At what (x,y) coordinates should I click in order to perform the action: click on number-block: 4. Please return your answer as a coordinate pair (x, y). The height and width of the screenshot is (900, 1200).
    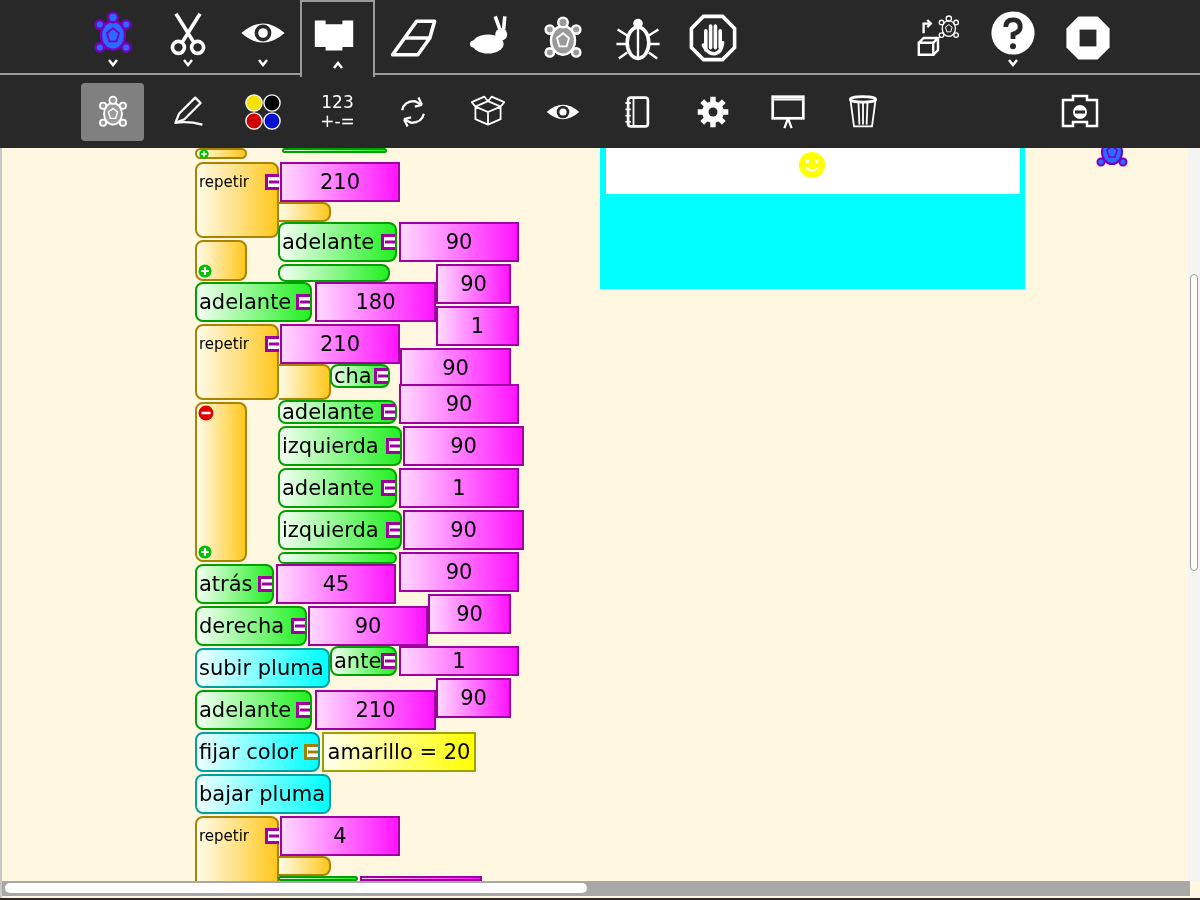
    Looking at the image, I should click on (340, 836).